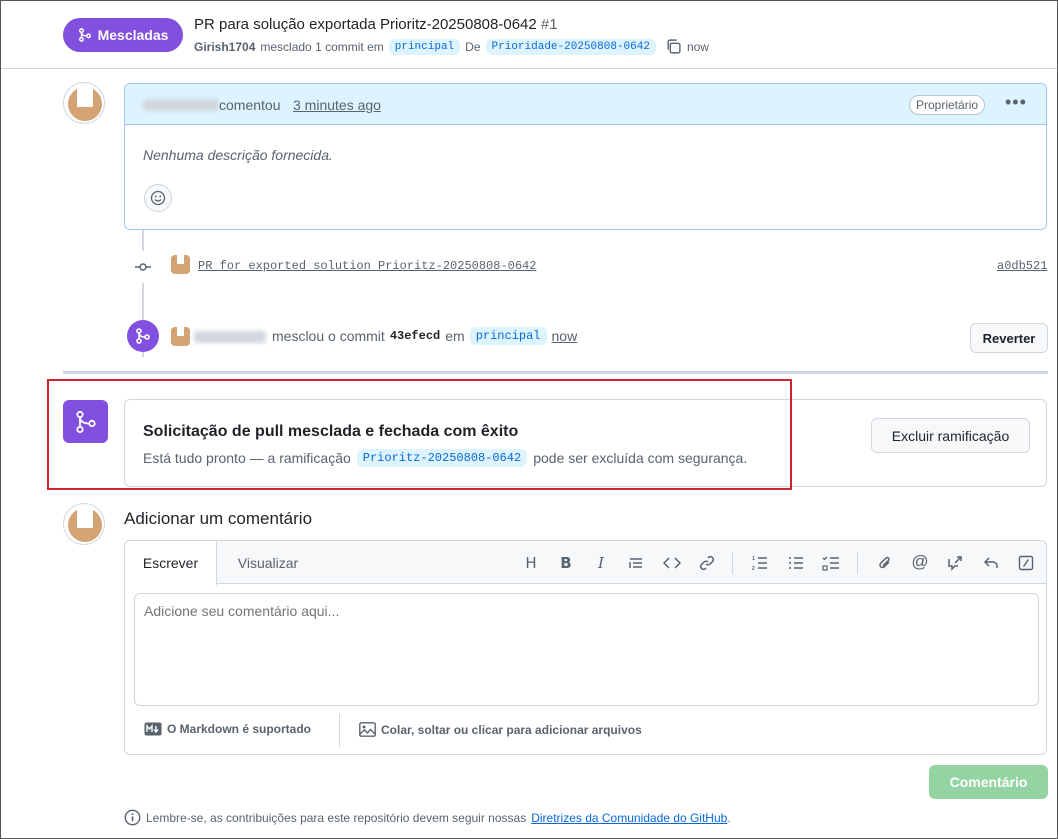  What do you see at coordinates (132, 817) in the screenshot?
I see `info-icon` at bounding box center [132, 817].